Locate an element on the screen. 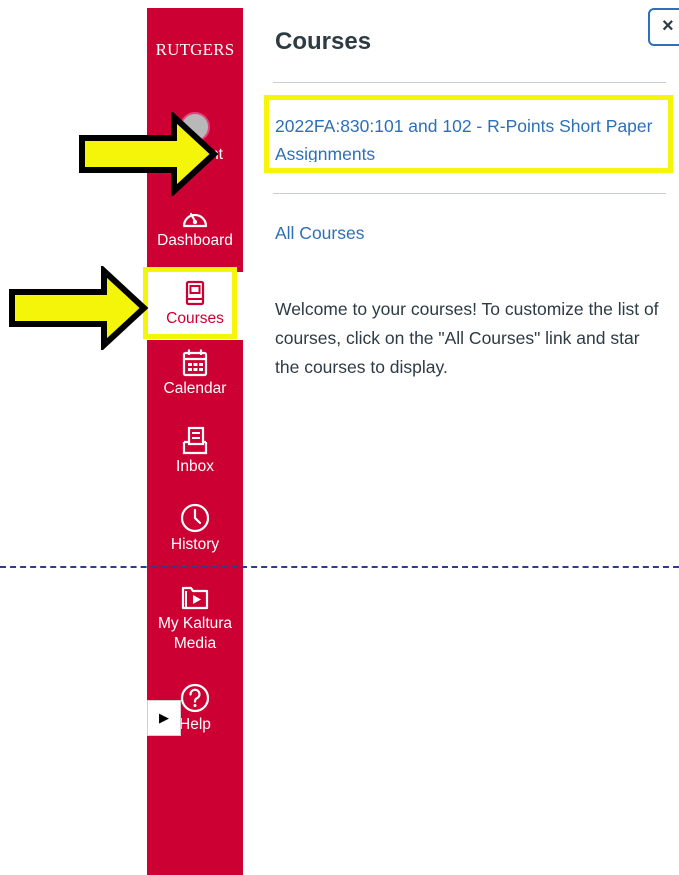  nav-item-label: Dashboard is located at coordinates (195, 240).